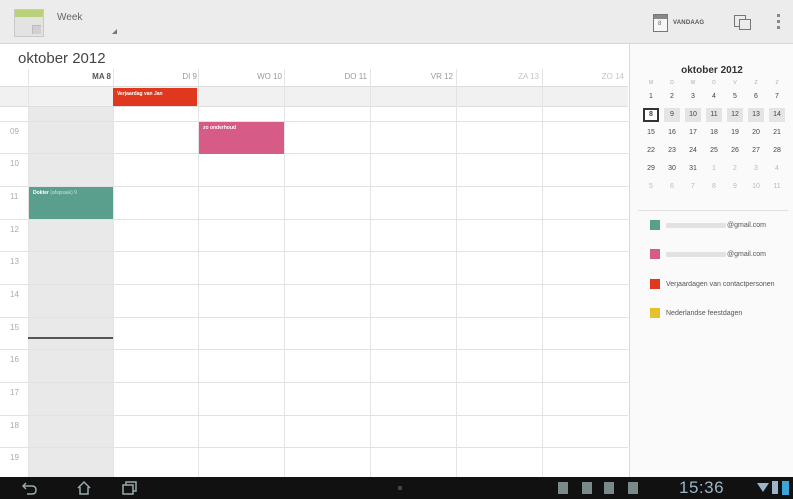 The image size is (793, 499). I want to click on event-title: zo onderhoud, so click(220, 128).